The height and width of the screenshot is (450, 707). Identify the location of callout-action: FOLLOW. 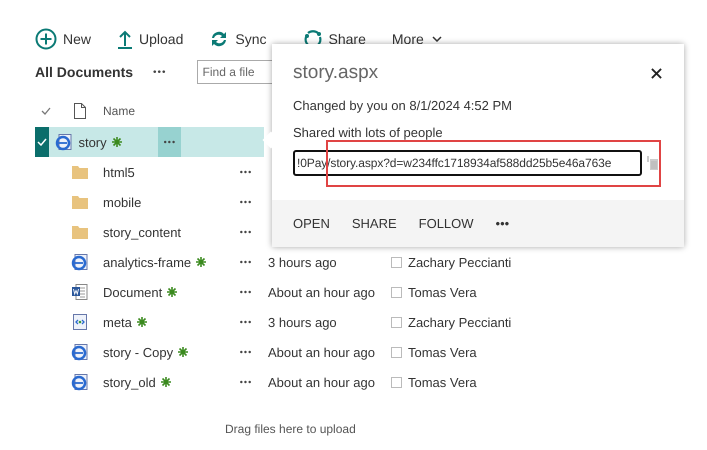
(446, 223).